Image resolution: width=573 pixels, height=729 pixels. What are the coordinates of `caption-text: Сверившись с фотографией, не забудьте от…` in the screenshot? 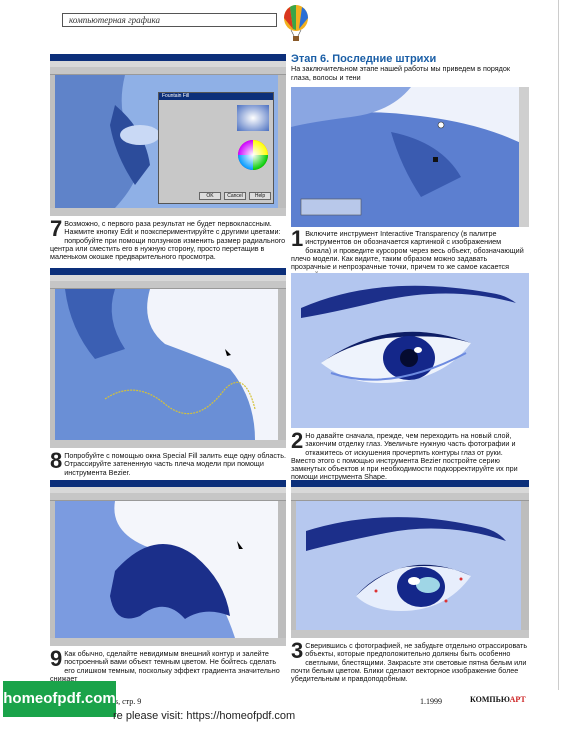 It's located at (409, 662).